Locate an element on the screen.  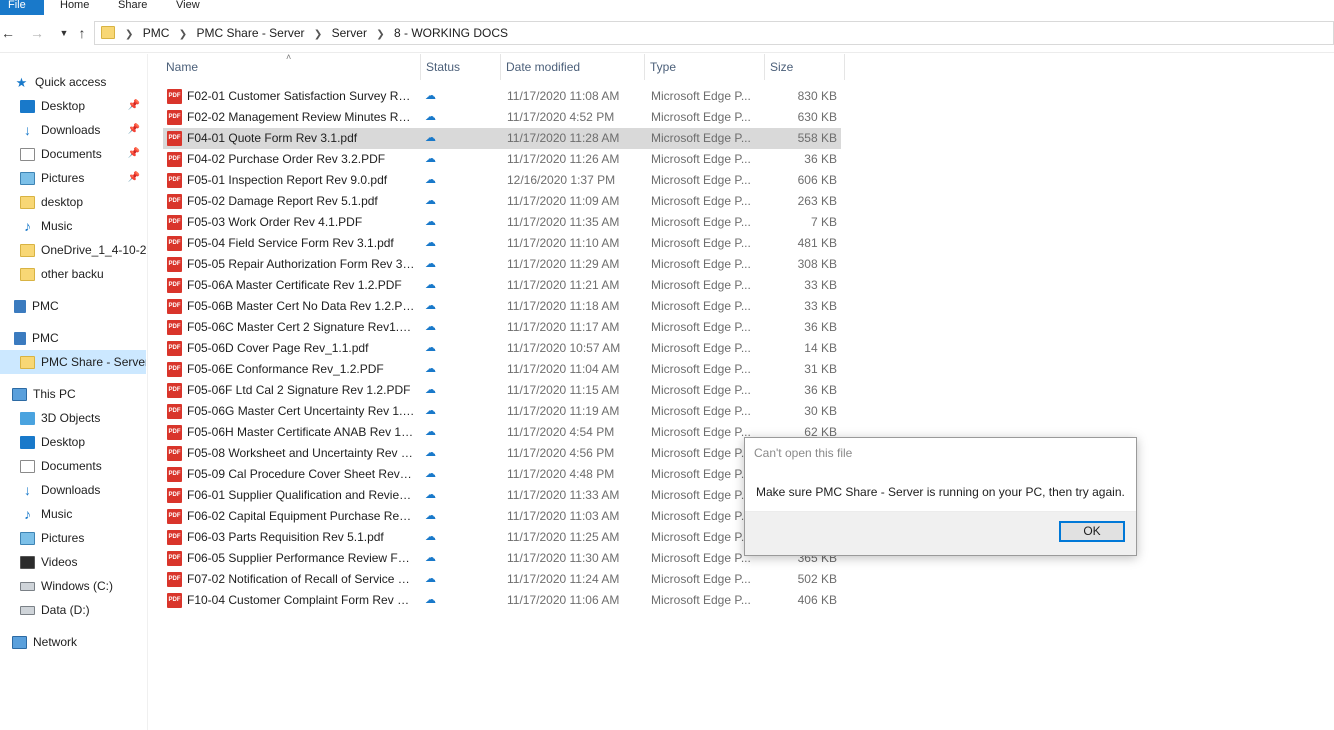
column-header-name: Name is located at coordinates (291, 67).